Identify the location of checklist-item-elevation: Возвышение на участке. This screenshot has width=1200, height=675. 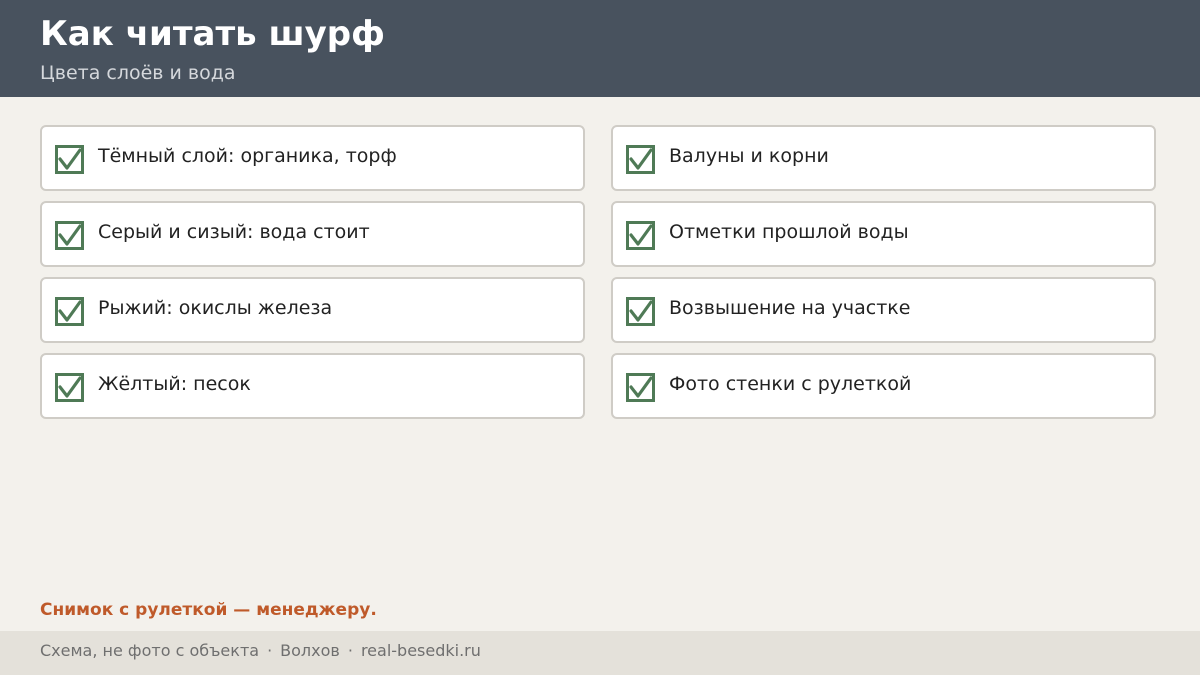
(883, 310).